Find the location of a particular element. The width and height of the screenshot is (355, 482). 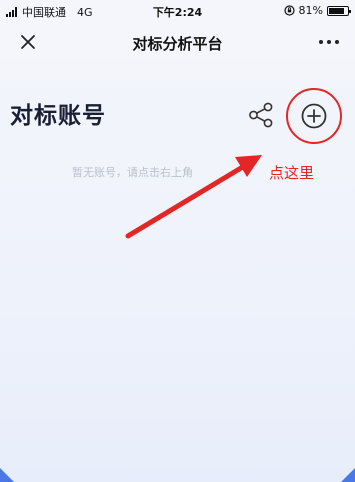

annotation-circle is located at coordinates (314, 116).